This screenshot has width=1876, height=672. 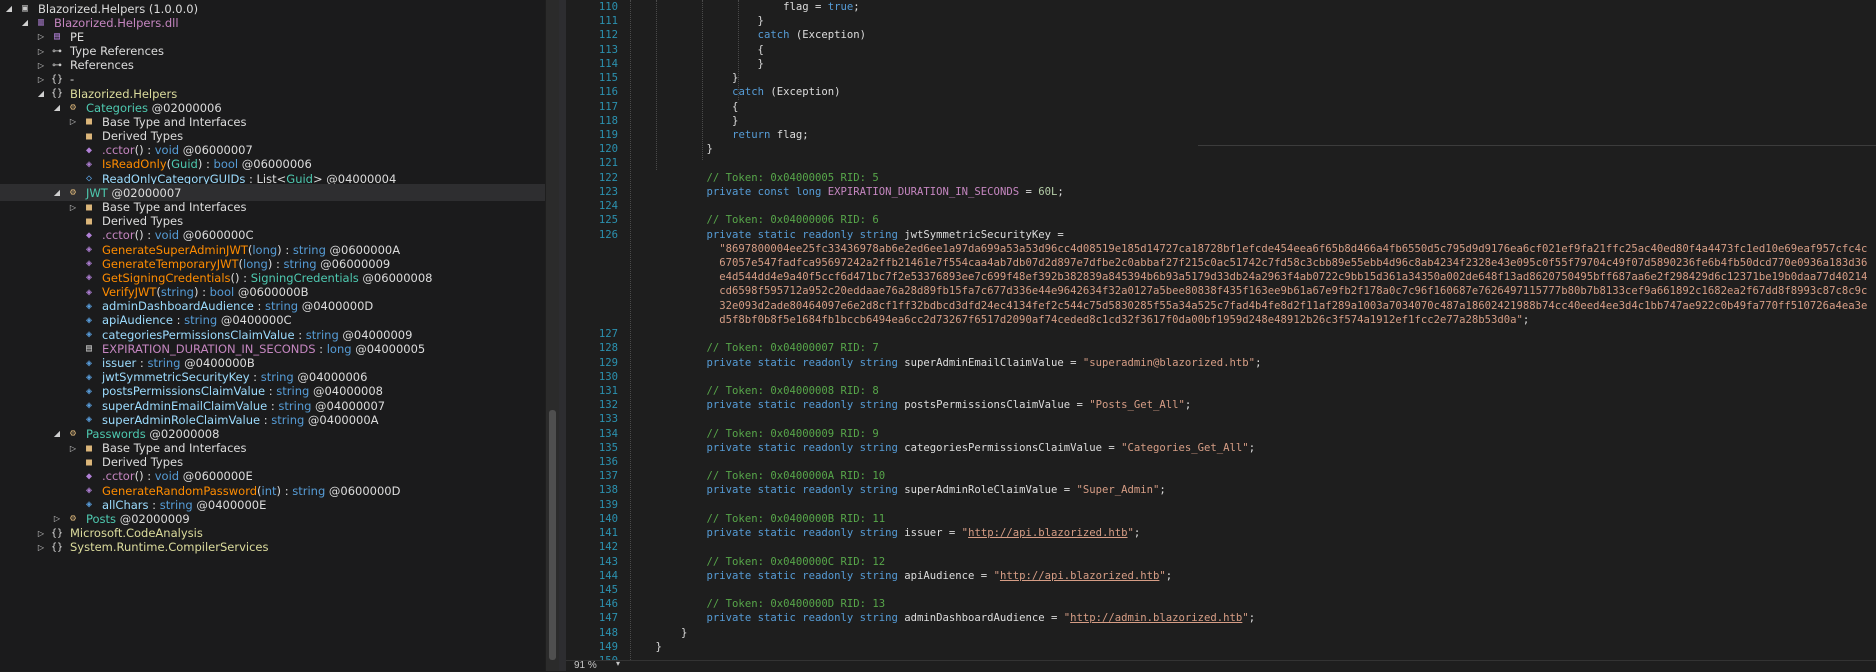 What do you see at coordinates (608, 220) in the screenshot?
I see `line-number: 125` at bounding box center [608, 220].